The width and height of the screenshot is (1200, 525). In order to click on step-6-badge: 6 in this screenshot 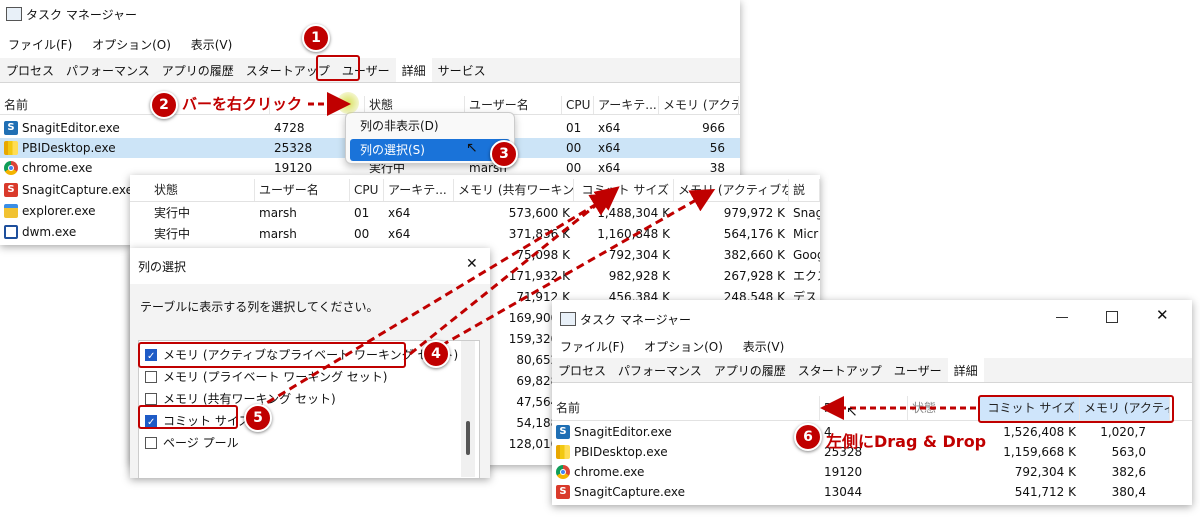, I will do `click(808, 437)`.